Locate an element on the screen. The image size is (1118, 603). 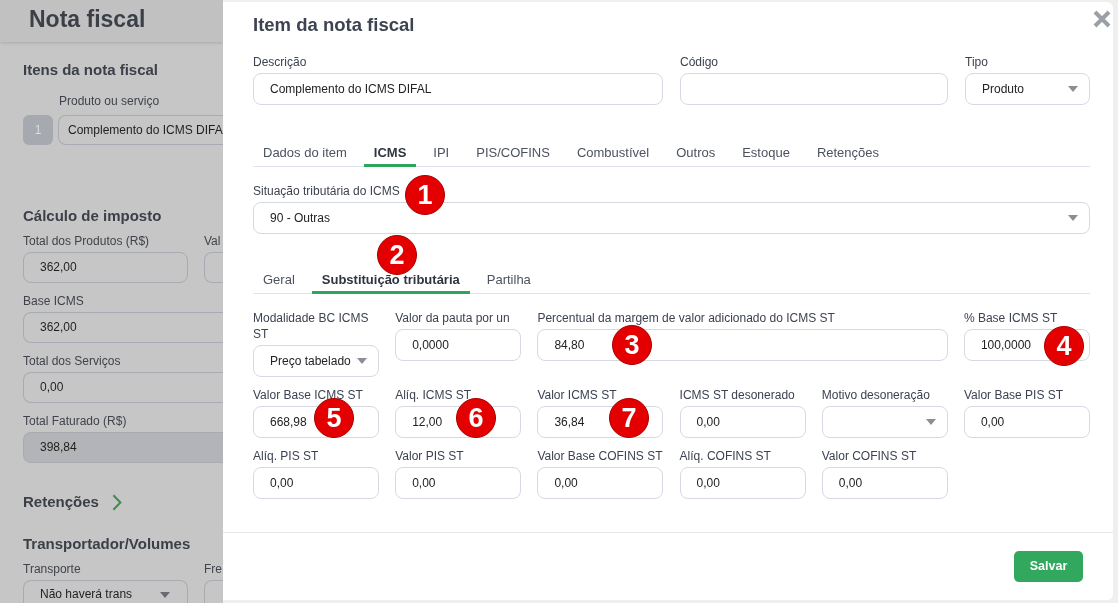
annotation-marker: 7 is located at coordinates (629, 418).